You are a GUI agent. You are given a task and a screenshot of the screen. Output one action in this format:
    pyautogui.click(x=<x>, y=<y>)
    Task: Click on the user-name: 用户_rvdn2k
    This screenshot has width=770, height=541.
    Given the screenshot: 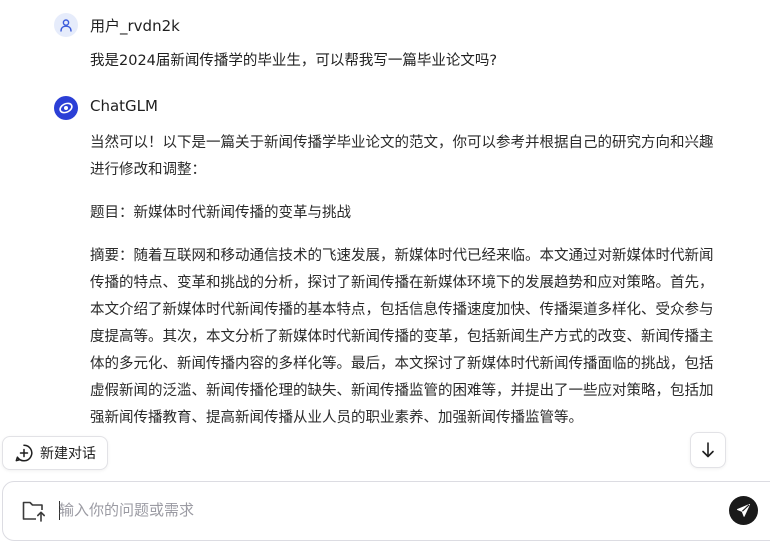 What is the action you would take?
    pyautogui.click(x=135, y=26)
    